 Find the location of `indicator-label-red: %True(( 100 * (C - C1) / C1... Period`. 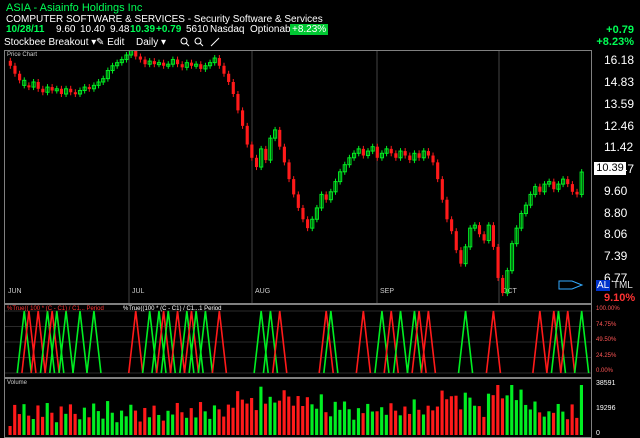

indicator-label-red: %True(( 100 * (C - C1) / C1... Period is located at coordinates (55, 309).